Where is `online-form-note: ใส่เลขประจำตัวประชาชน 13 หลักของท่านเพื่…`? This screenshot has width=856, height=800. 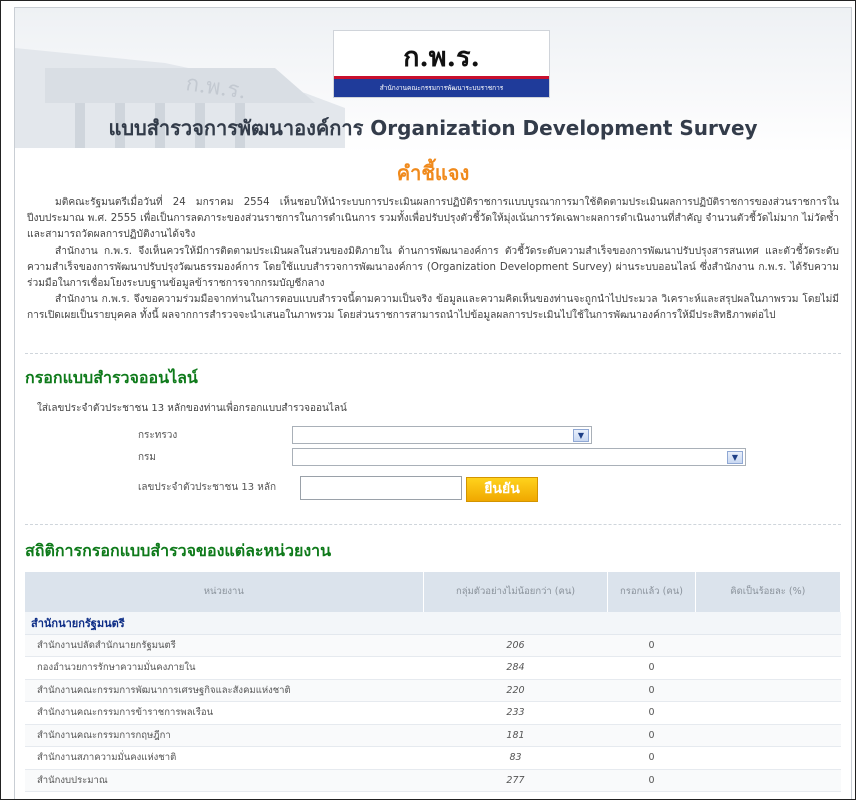 online-form-note: ใส่เลขประจำตัวประชาชน 13 หลักของท่านเพื่… is located at coordinates (192, 408).